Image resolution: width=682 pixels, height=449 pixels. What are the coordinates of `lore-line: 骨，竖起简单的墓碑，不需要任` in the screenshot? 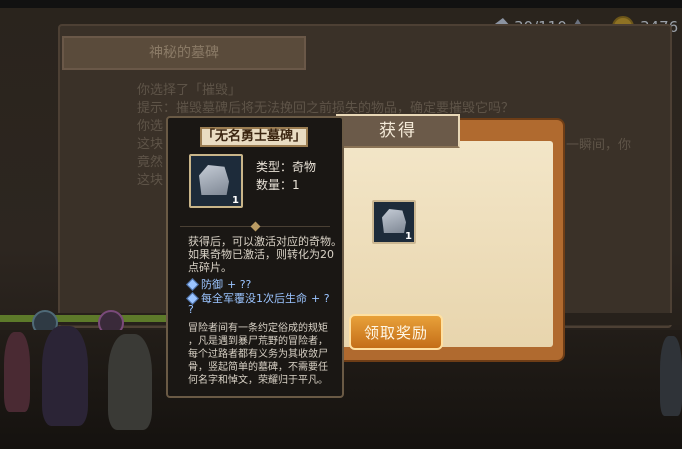 It's located at (258, 367).